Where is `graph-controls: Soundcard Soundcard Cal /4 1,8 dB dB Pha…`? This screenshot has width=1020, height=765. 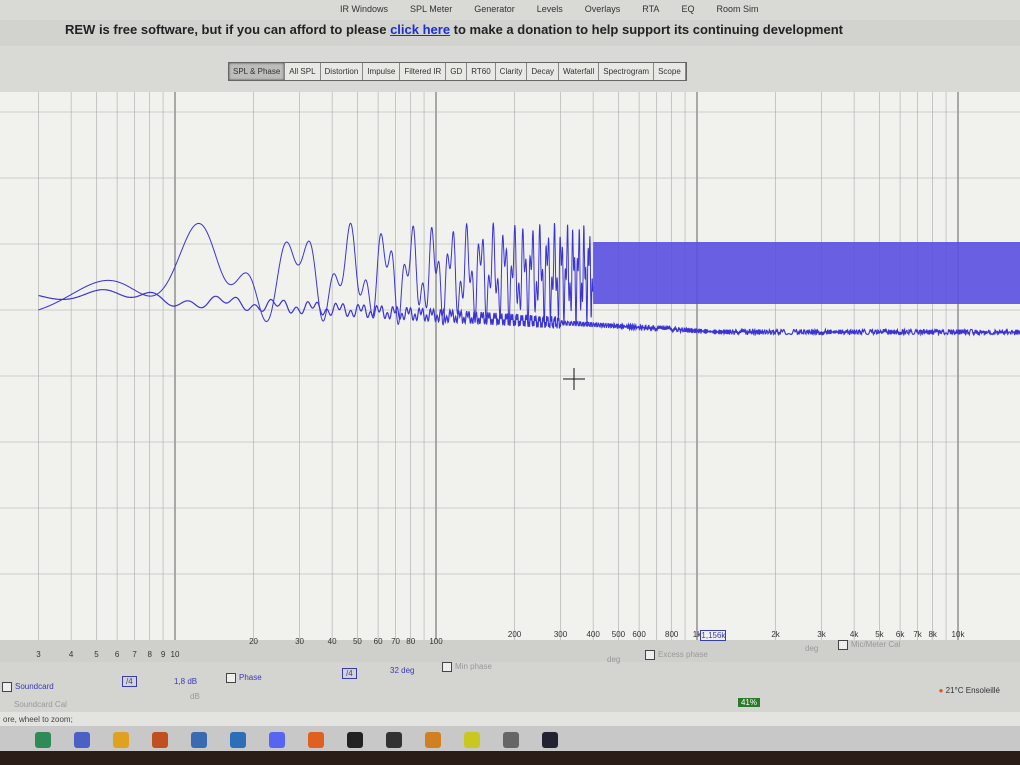 graph-controls: Soundcard Soundcard Cal /4 1,8 dB dB Pha… is located at coordinates (510, 676).